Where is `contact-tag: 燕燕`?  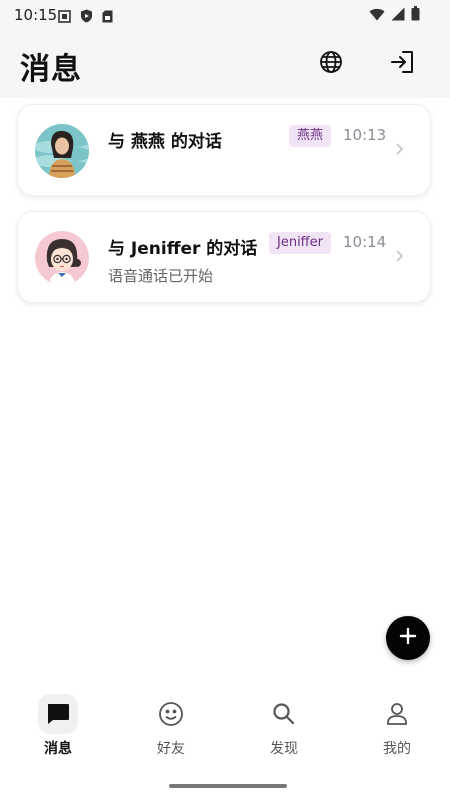
contact-tag: 燕燕 is located at coordinates (310, 136).